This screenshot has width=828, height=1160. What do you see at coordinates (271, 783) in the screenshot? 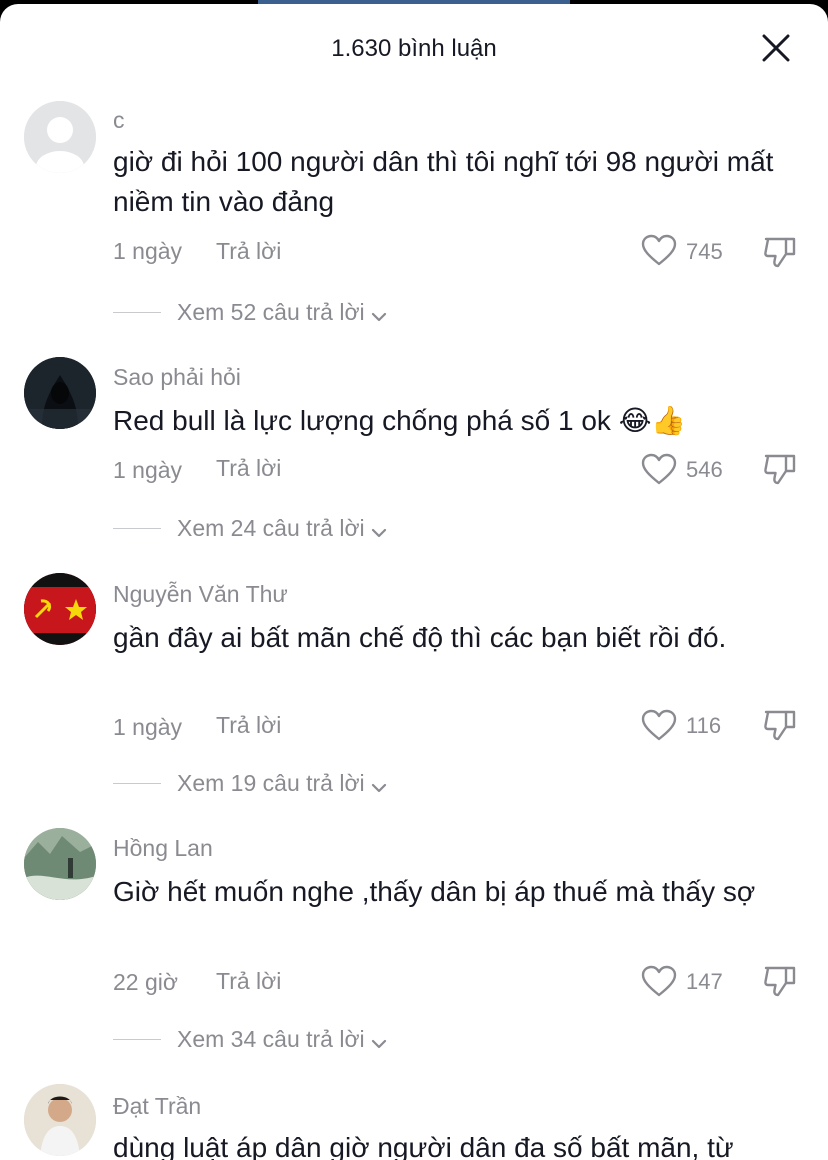
I see `view-replies-label: Xem 19 câu trả lời` at bounding box center [271, 783].